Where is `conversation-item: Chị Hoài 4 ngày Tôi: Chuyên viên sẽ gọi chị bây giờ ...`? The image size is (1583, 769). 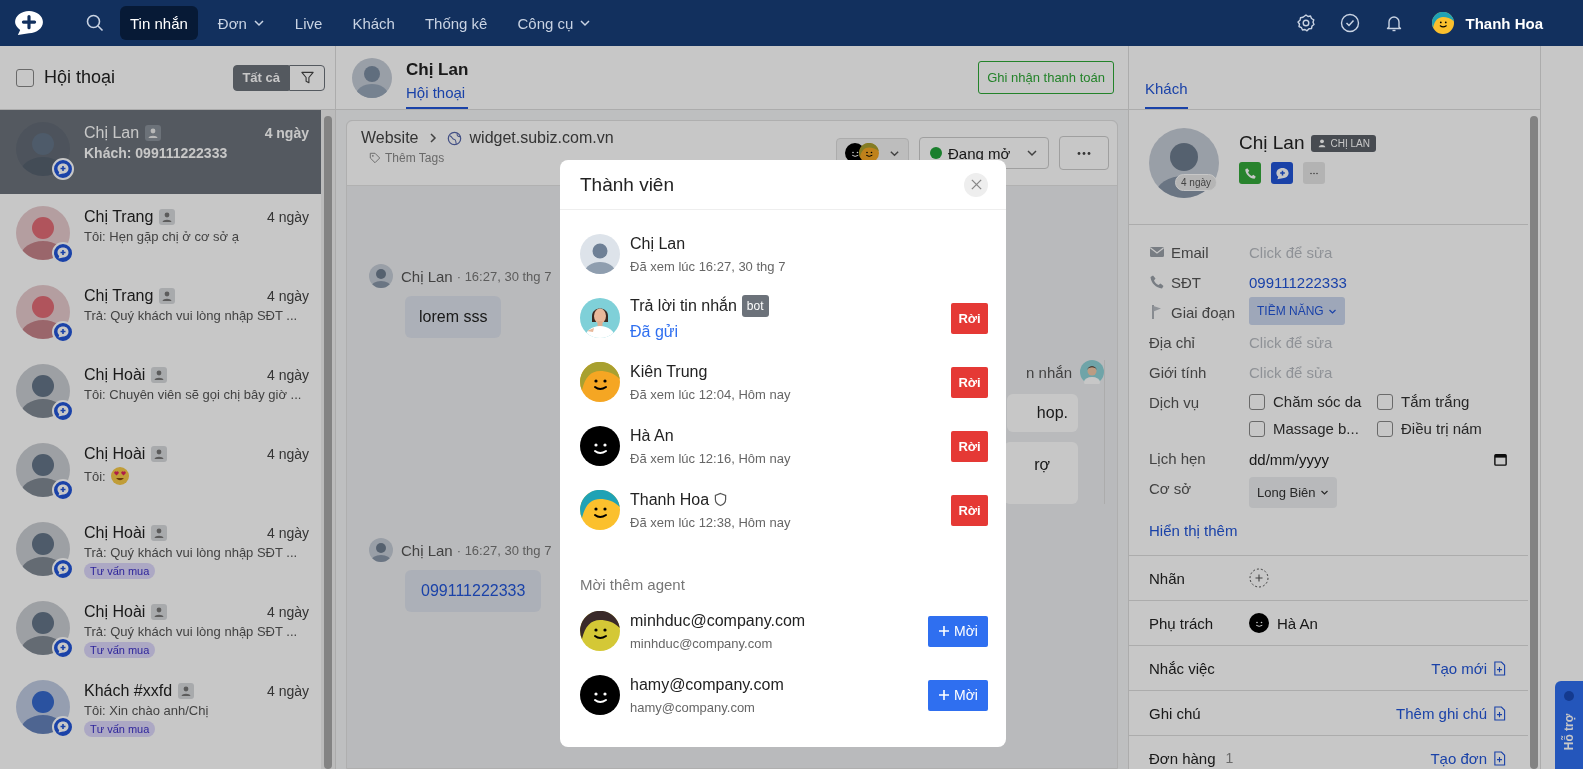 conversation-item: Chị Hoài 4 ngày Tôi: Chuyên viên sẽ gọi chị bây giờ ... is located at coordinates (160, 391).